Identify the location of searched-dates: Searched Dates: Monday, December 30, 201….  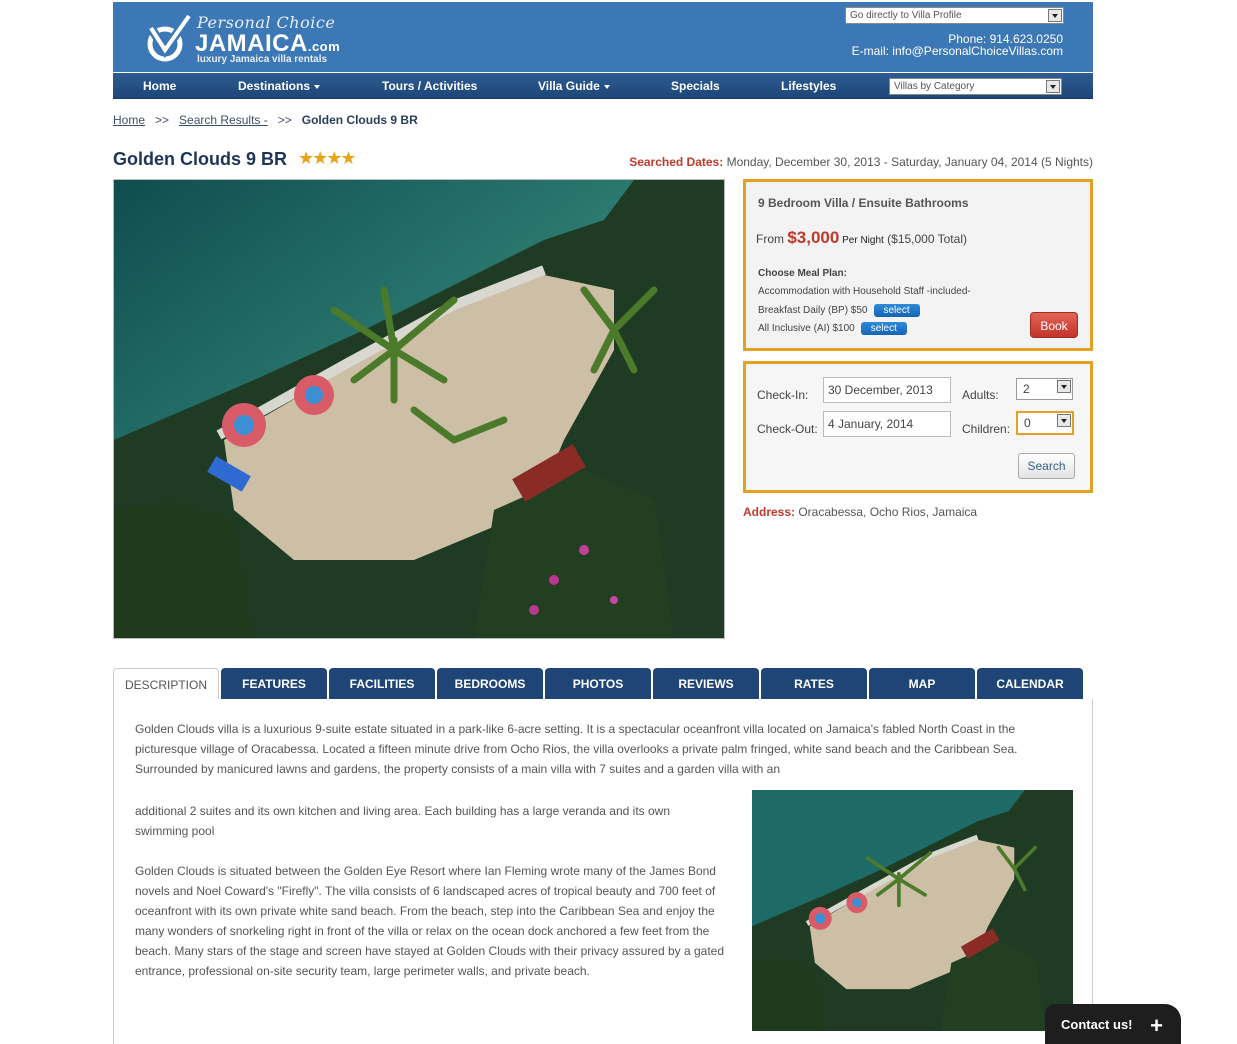
(861, 162).